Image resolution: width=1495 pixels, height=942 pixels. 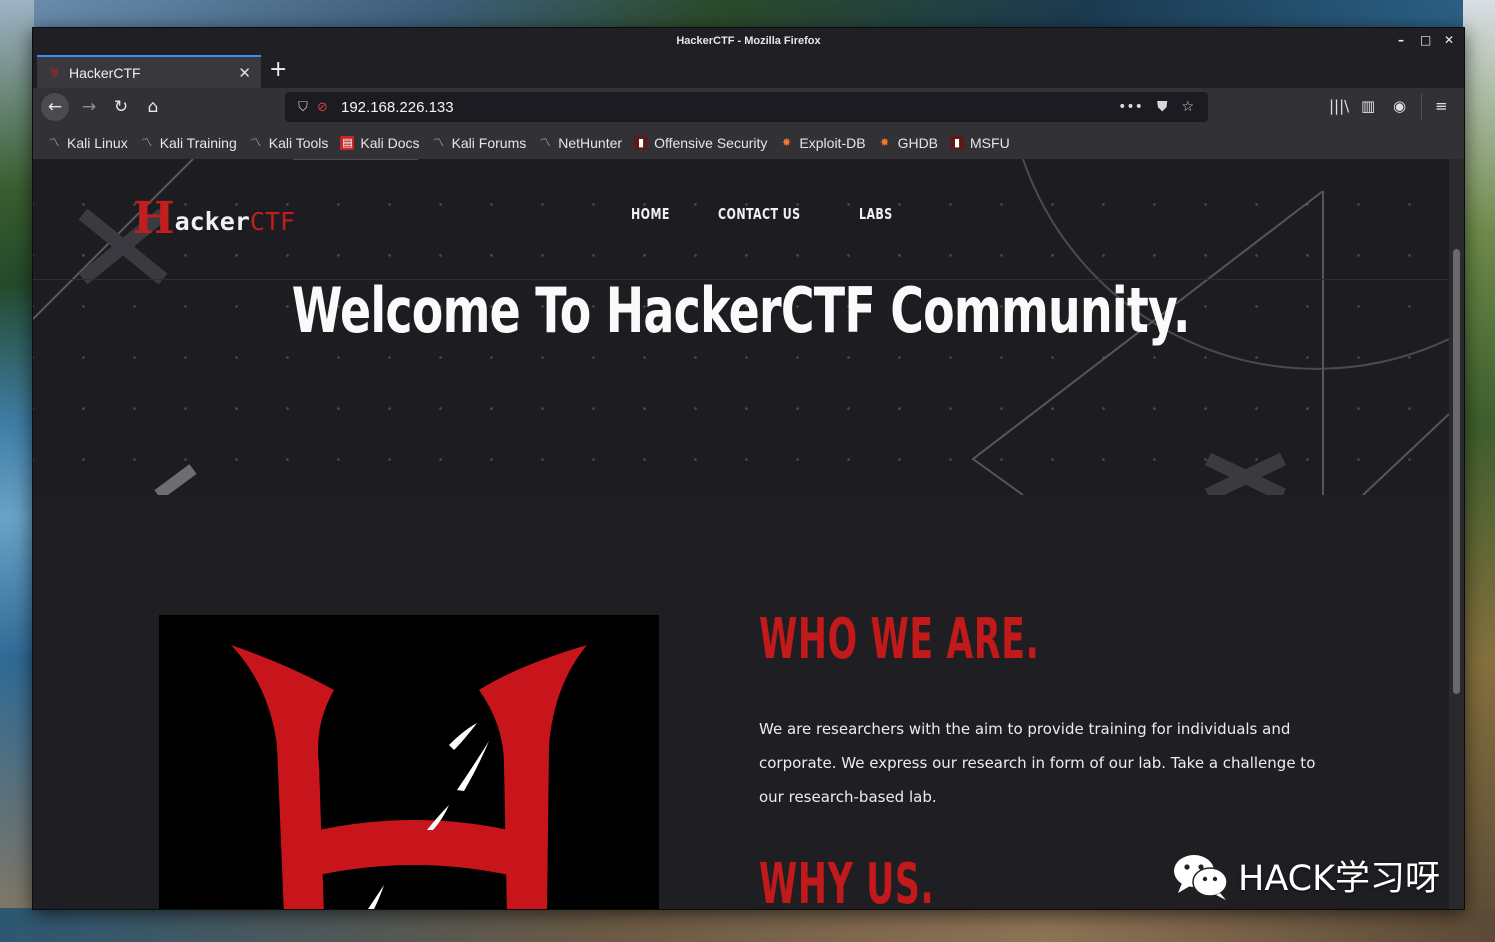 I want to click on scrollbar-thumb, so click(x=1456, y=471).